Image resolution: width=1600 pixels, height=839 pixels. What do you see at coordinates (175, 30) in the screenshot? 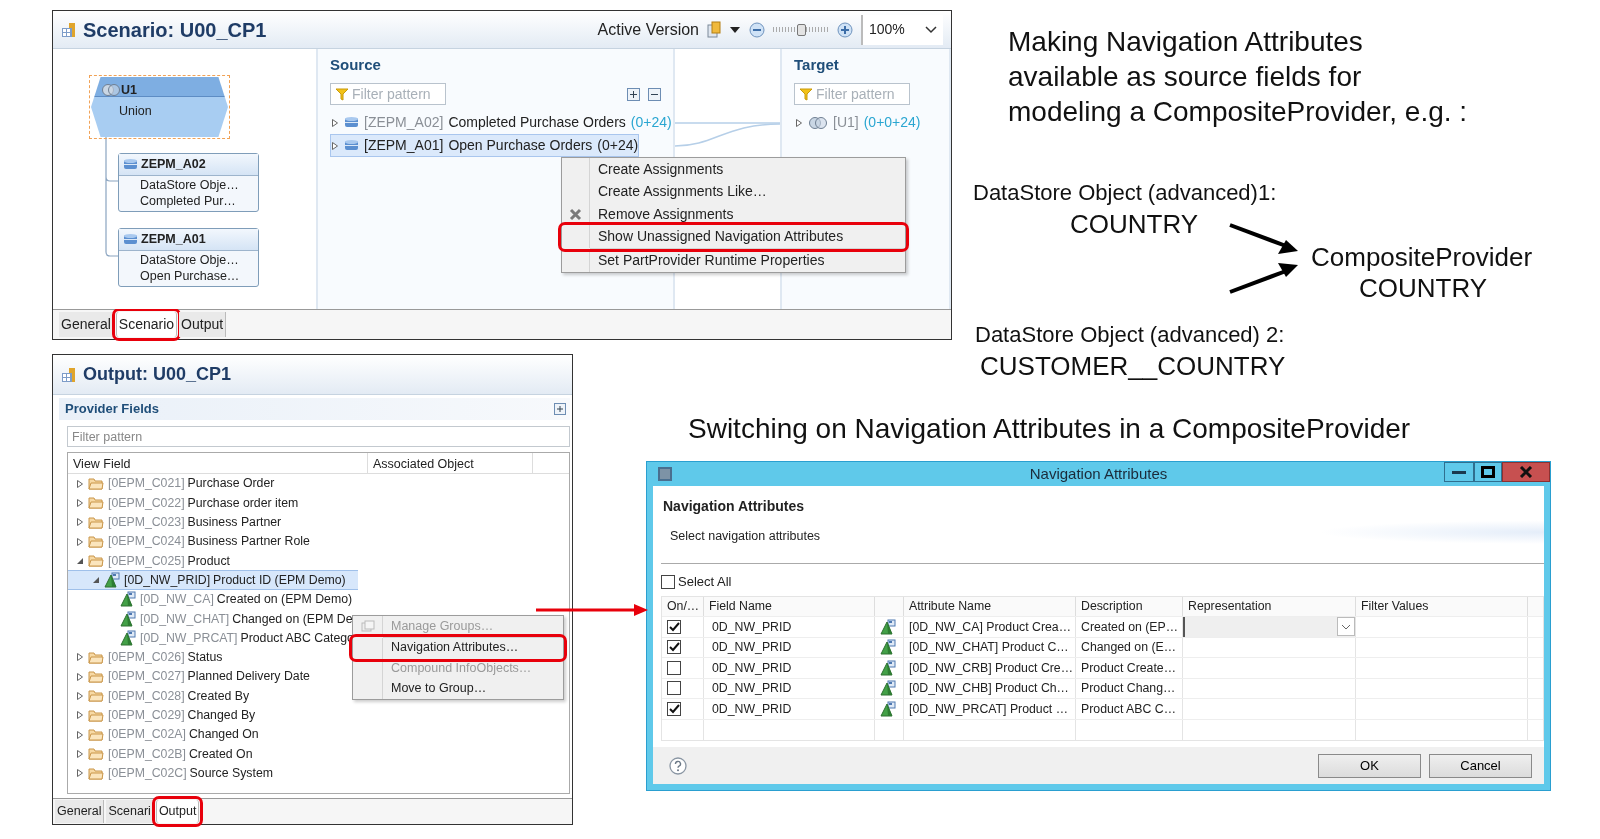
I see `window-title: Scenario: U00_CP1` at bounding box center [175, 30].